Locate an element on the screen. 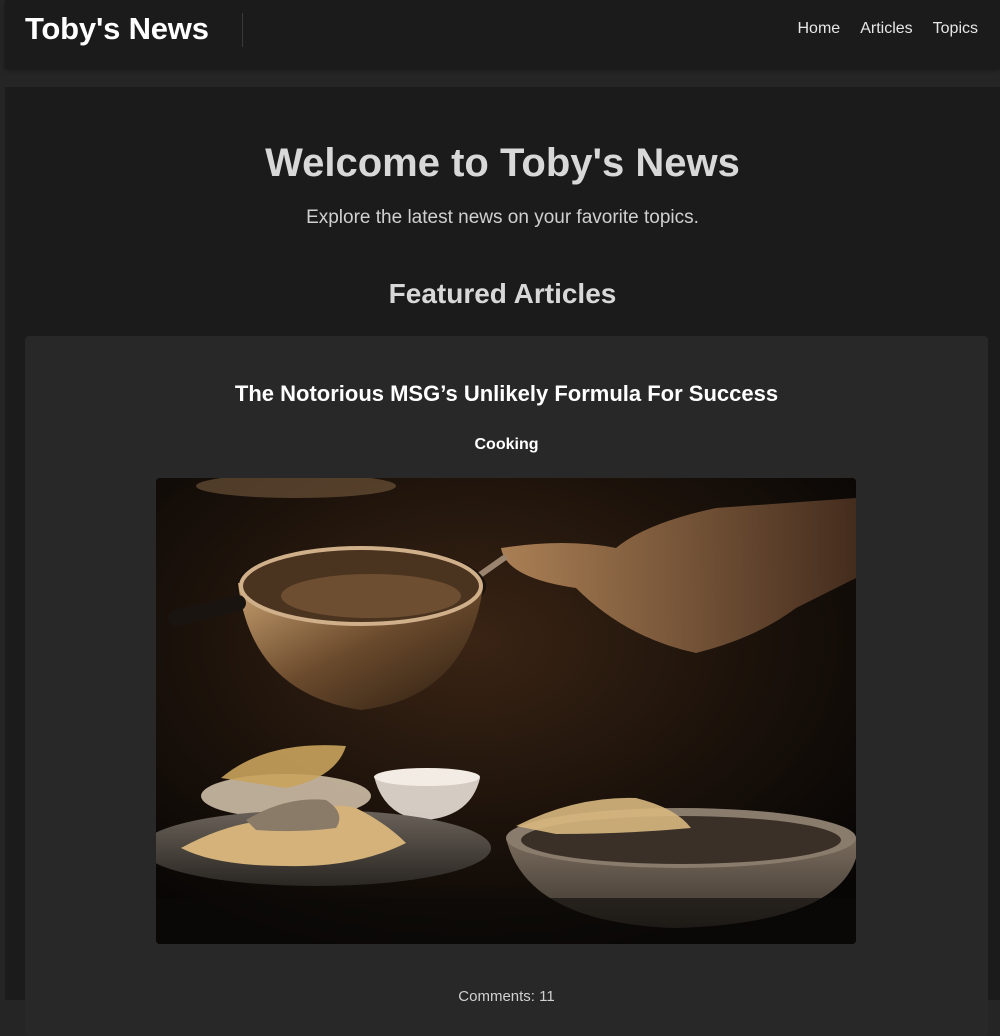 The image size is (1000, 1036). welcome-title: Welcome to Toby's News is located at coordinates (502, 163).